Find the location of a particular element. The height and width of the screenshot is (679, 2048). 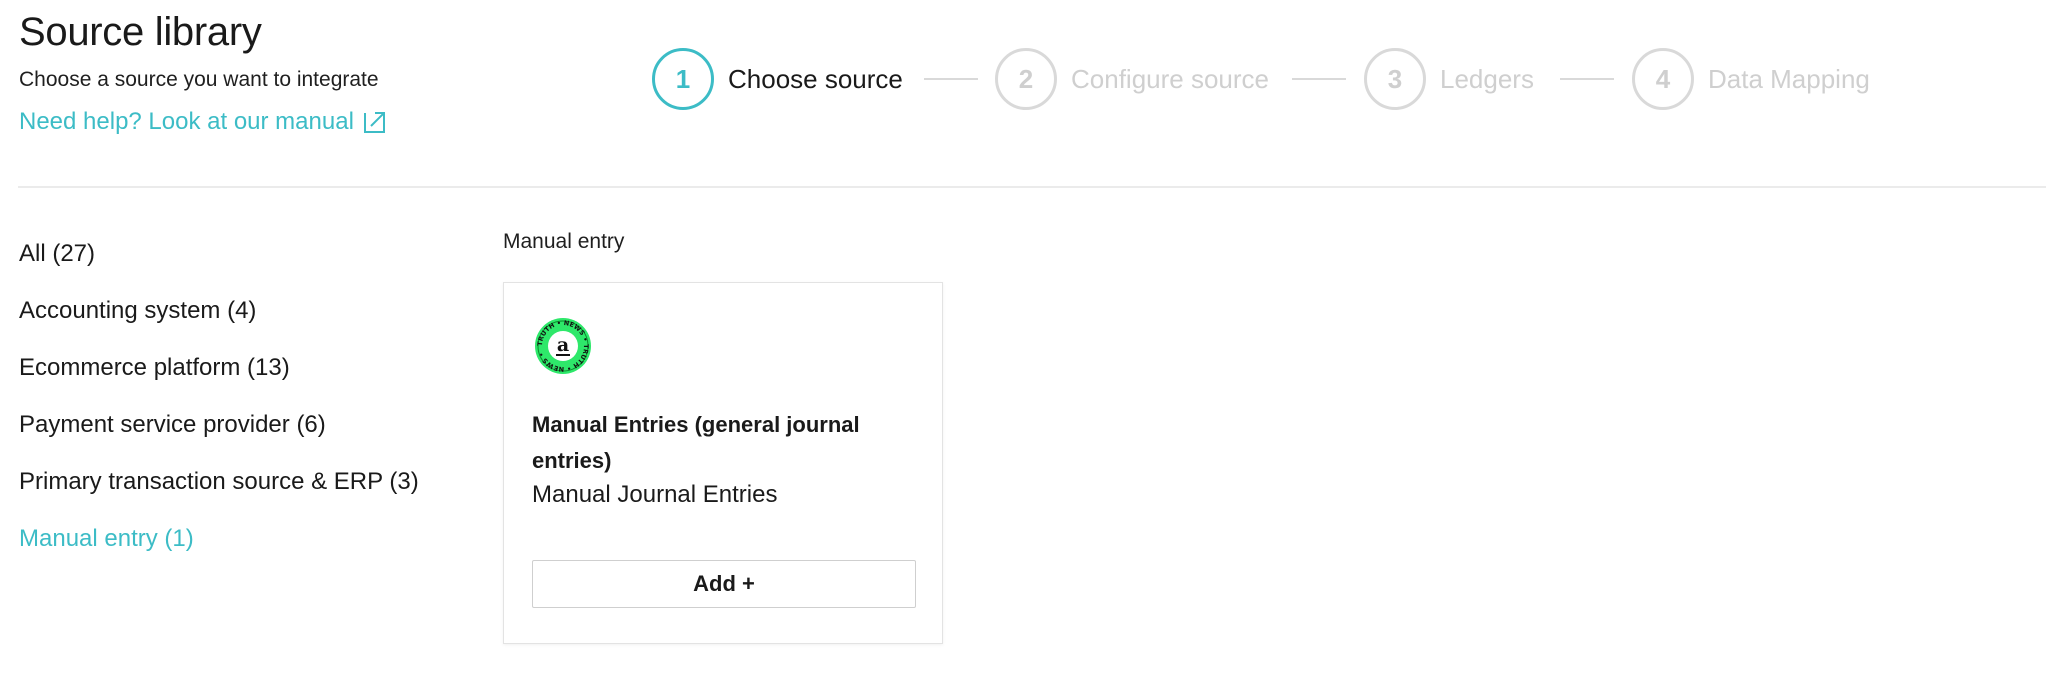

help-manual-link: Need help? Look at our manual is located at coordinates (203, 122).